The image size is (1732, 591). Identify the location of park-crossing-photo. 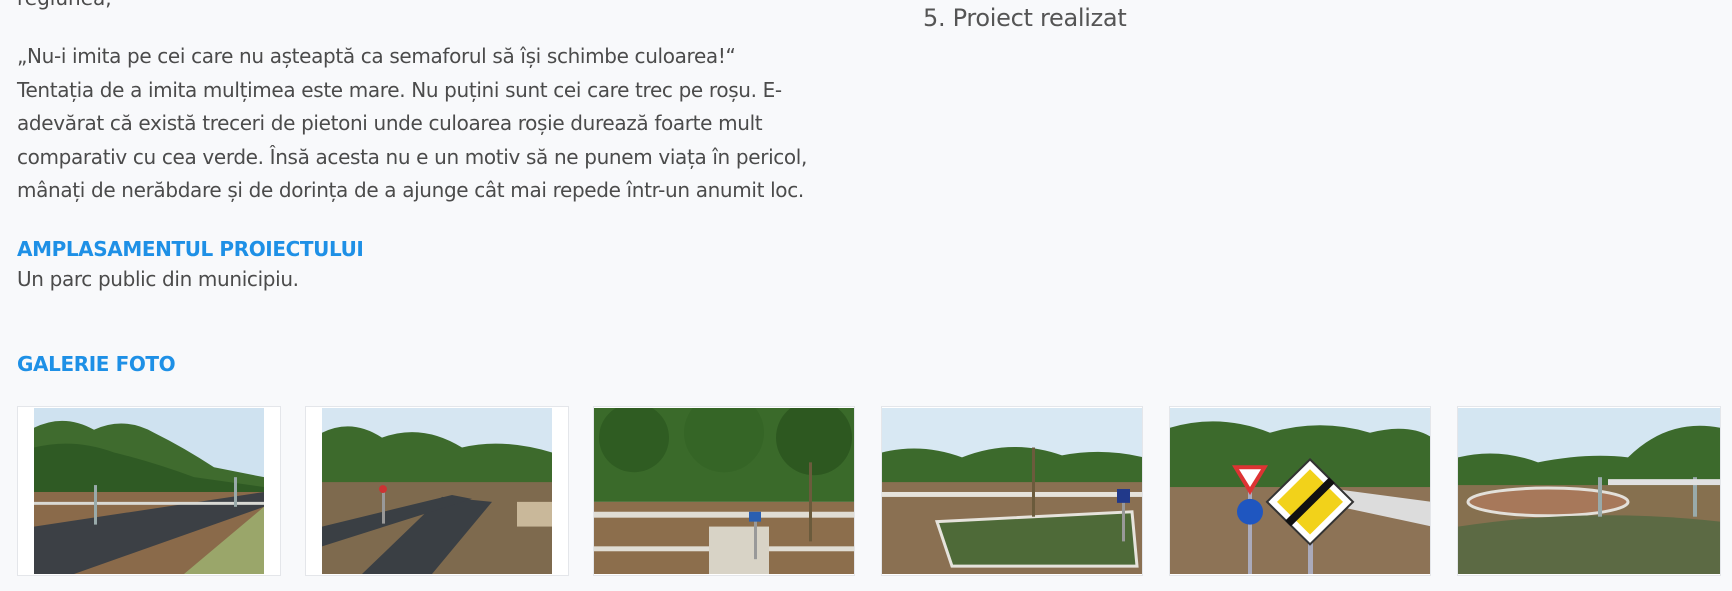
(724, 491).